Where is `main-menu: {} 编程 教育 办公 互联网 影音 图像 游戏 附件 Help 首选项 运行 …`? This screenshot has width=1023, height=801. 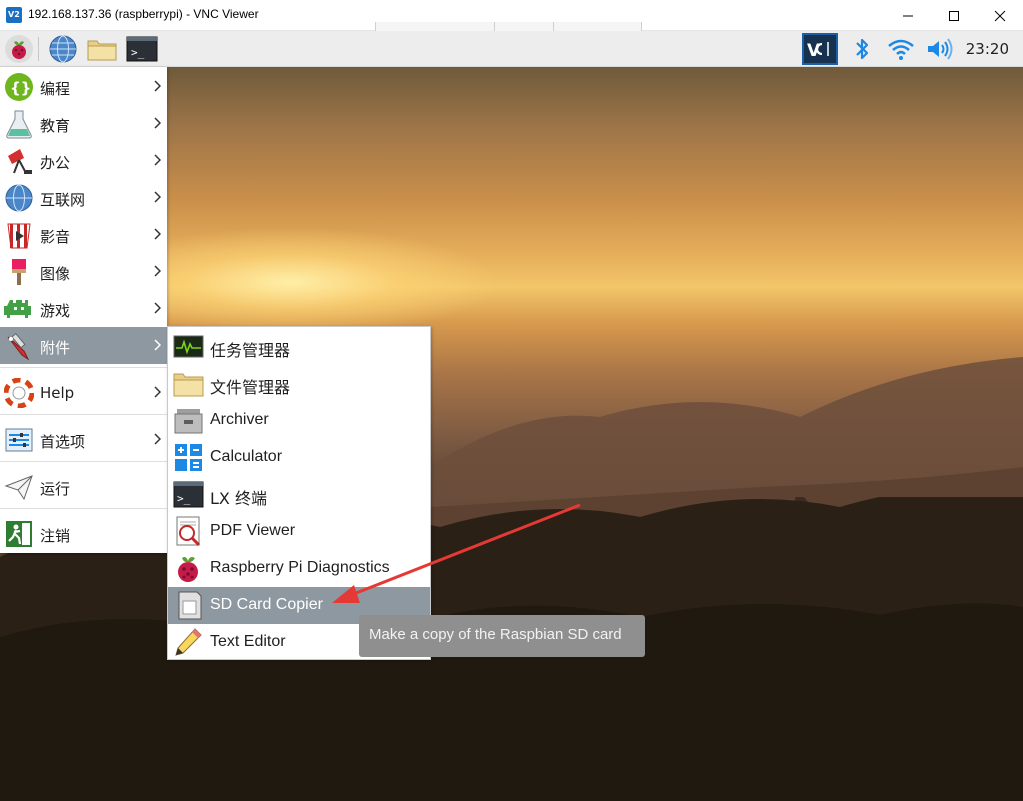
main-menu: {} 编程 教育 办公 互联网 影音 图像 游戏 附件 Help 首选项 运行 … is located at coordinates (83, 310).